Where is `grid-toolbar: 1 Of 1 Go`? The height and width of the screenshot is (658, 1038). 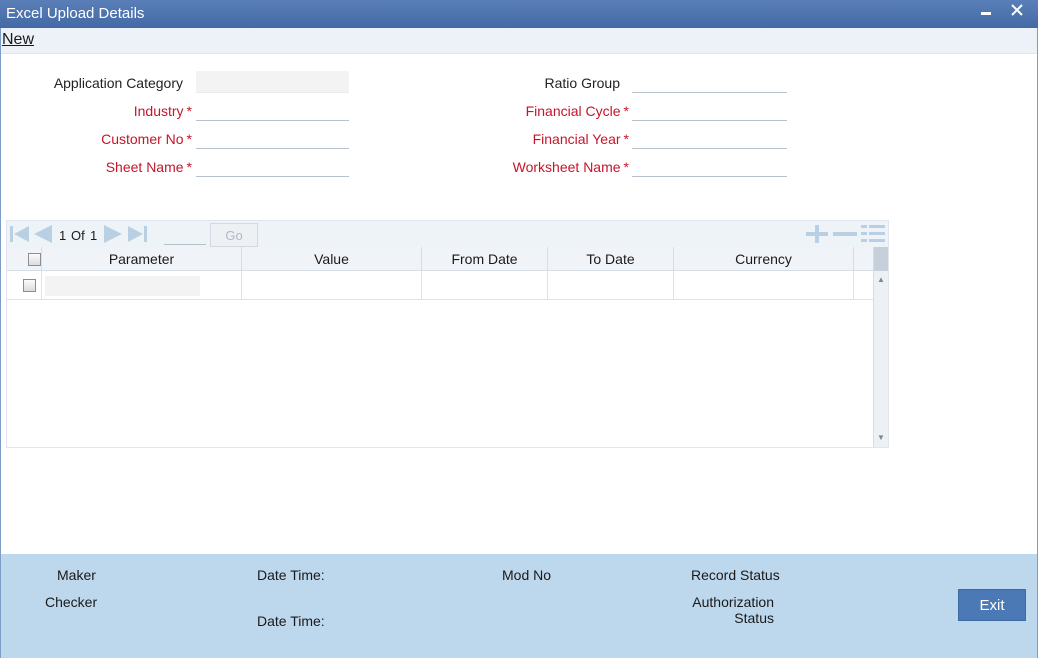 grid-toolbar: 1 Of 1 Go is located at coordinates (447, 234).